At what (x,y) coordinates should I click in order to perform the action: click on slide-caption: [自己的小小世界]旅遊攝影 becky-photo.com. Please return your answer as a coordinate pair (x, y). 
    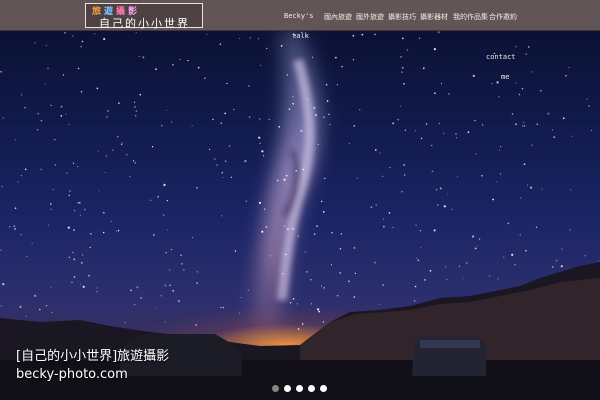
    Looking at the image, I should click on (92, 365).